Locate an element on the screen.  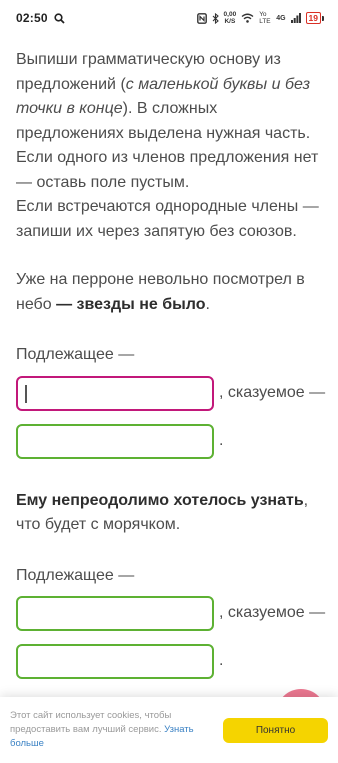
bluetooth-icon is located at coordinates (215, 18).